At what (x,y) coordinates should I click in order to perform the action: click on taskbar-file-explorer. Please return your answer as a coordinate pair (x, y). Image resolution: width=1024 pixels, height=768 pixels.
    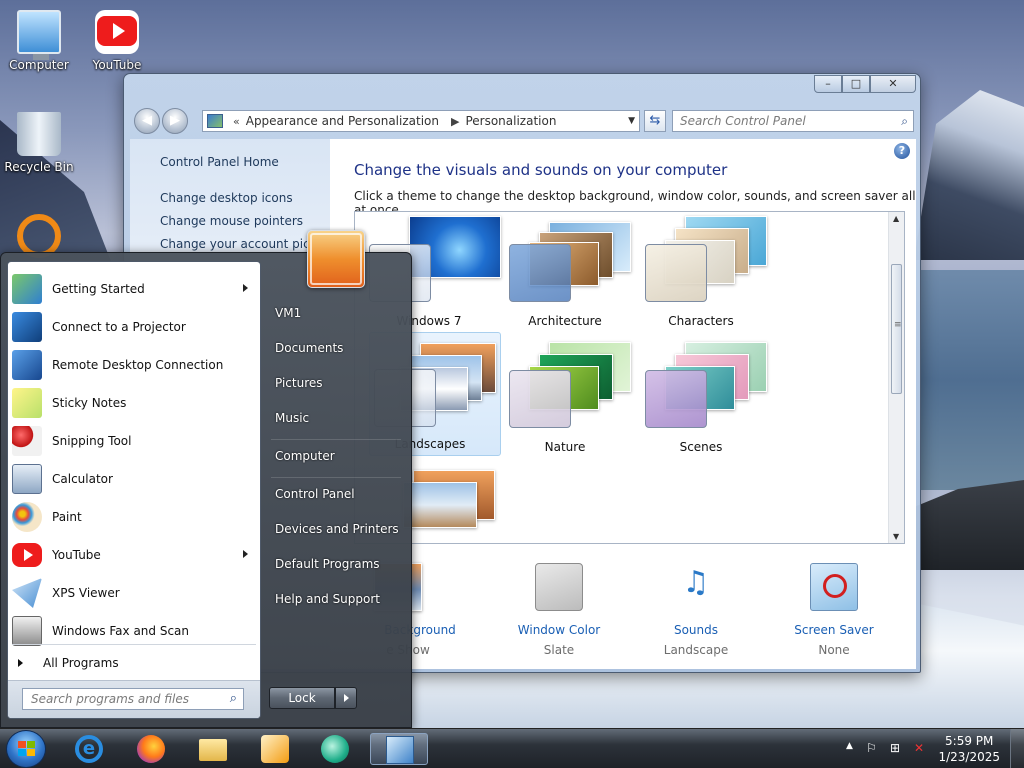
    Looking at the image, I should click on (213, 749).